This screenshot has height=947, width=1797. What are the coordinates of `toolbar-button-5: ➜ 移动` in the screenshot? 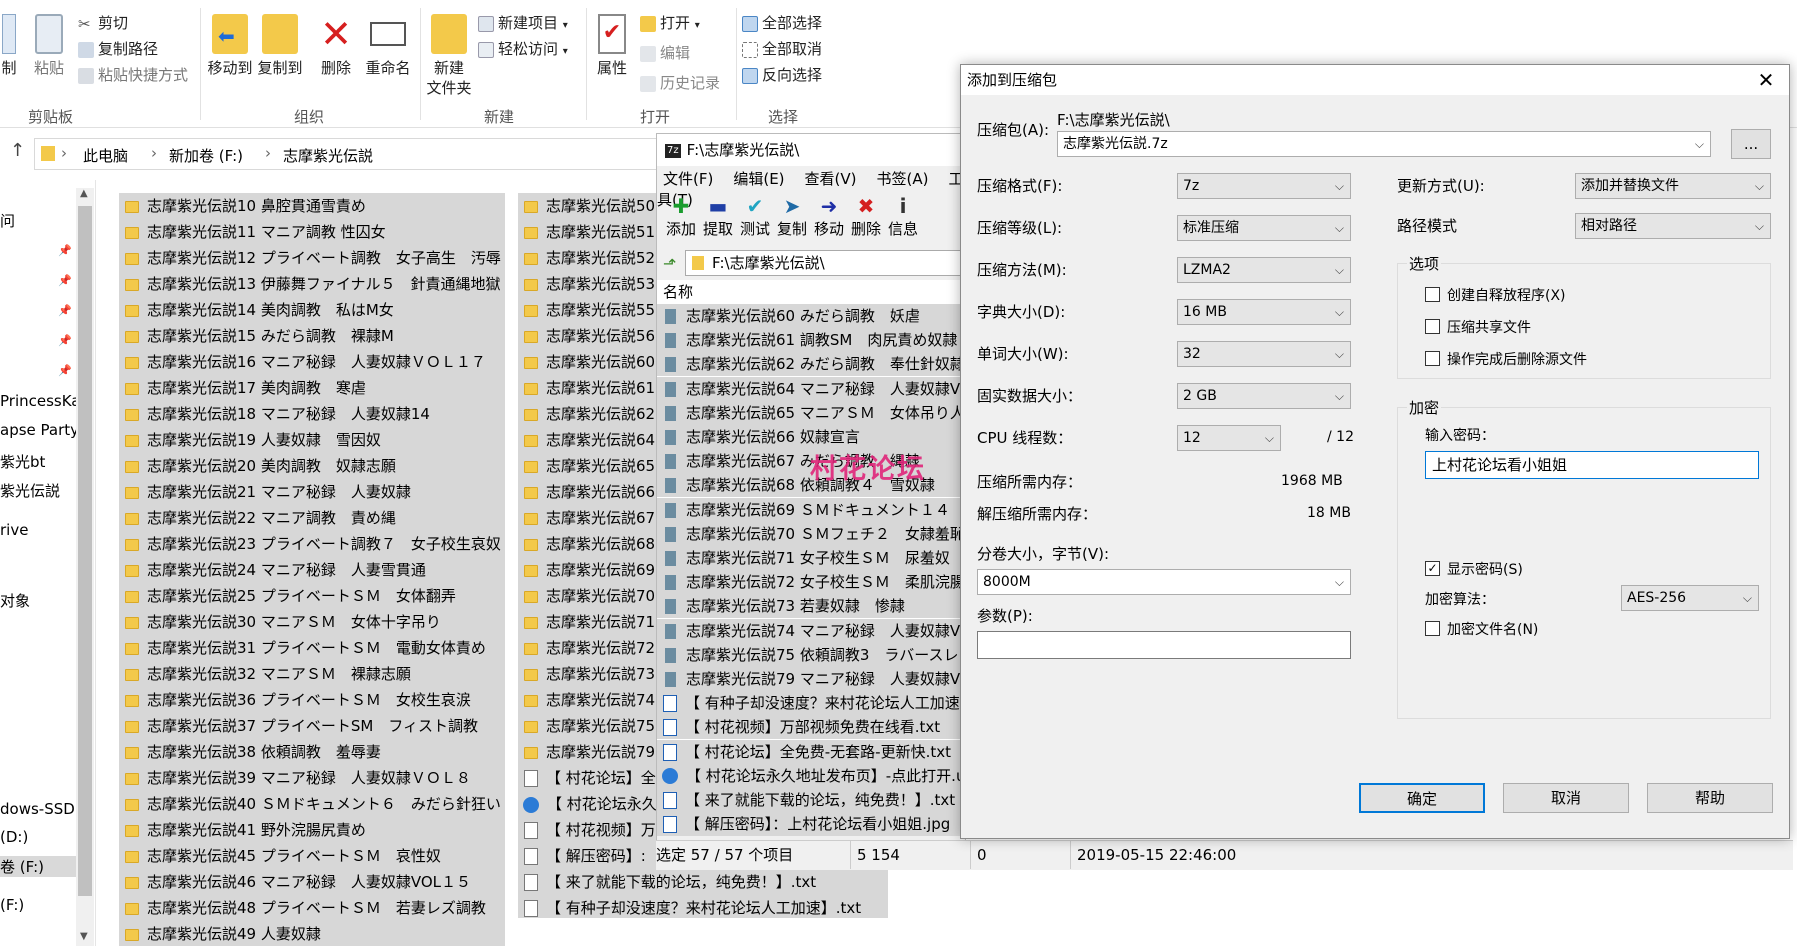 It's located at (829, 216).